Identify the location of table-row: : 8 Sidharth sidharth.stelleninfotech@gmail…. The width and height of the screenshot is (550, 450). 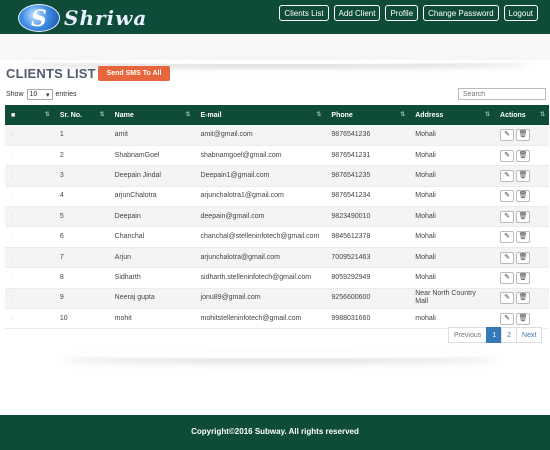
(277, 278).